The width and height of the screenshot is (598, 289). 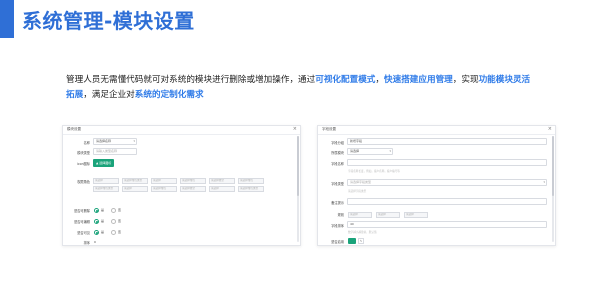 What do you see at coordinates (436, 241) in the screenshot?
I see `enable-row: 是否启用 ✎` at bounding box center [436, 241].